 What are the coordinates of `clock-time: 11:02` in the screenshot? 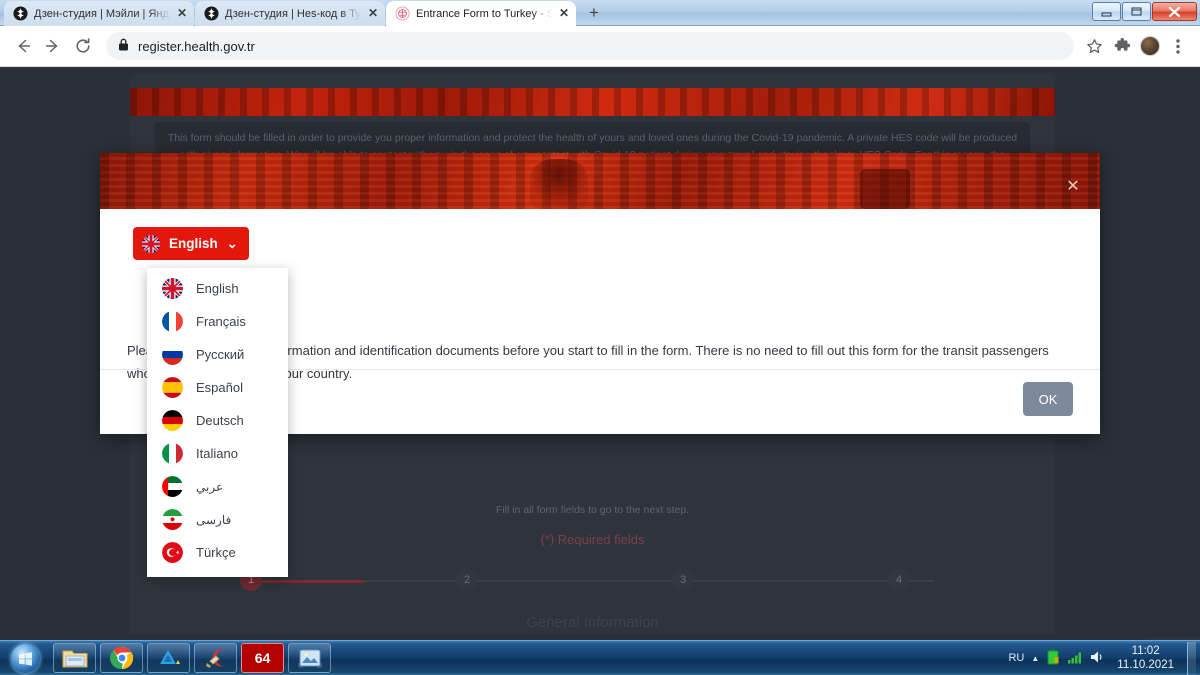 It's located at (1145, 651).